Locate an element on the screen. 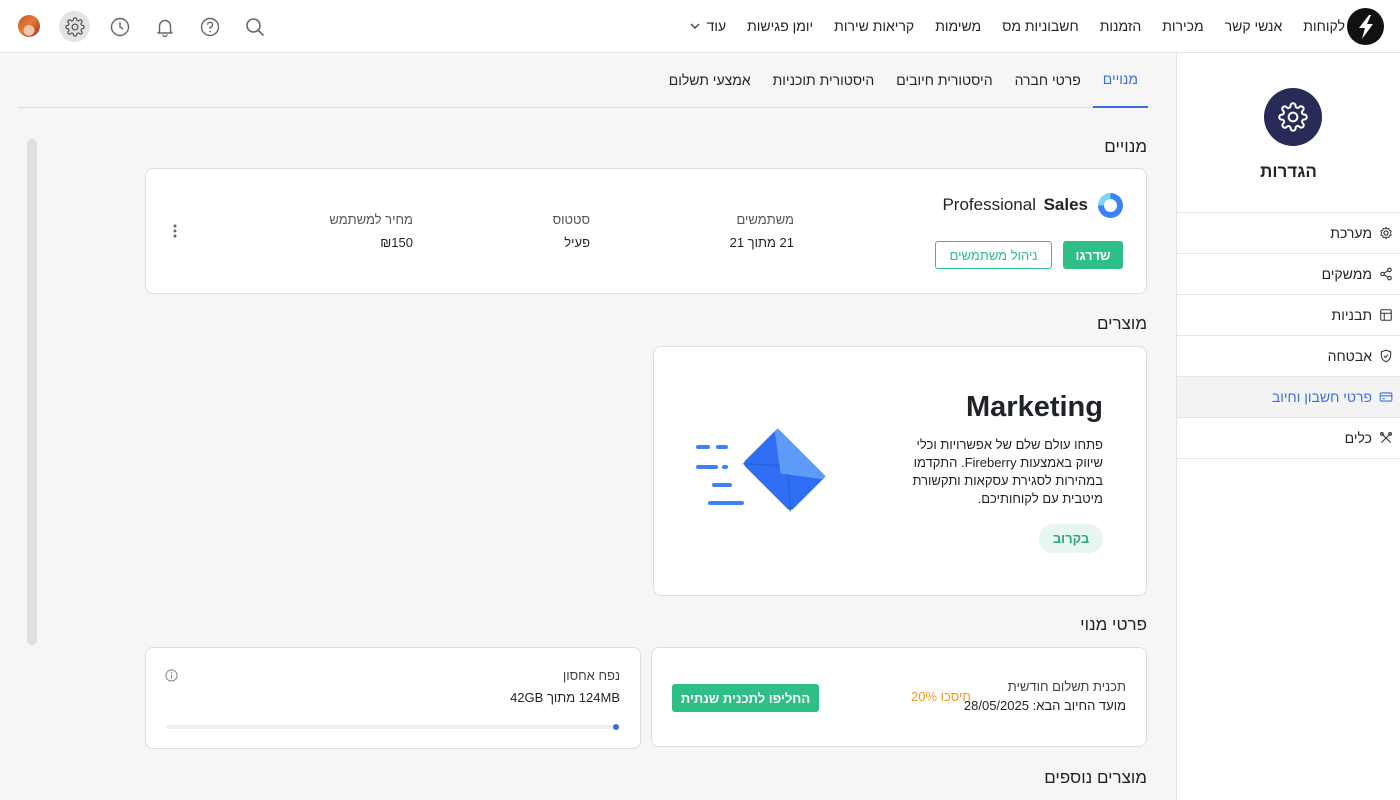  layout-icon is located at coordinates (1386, 315).